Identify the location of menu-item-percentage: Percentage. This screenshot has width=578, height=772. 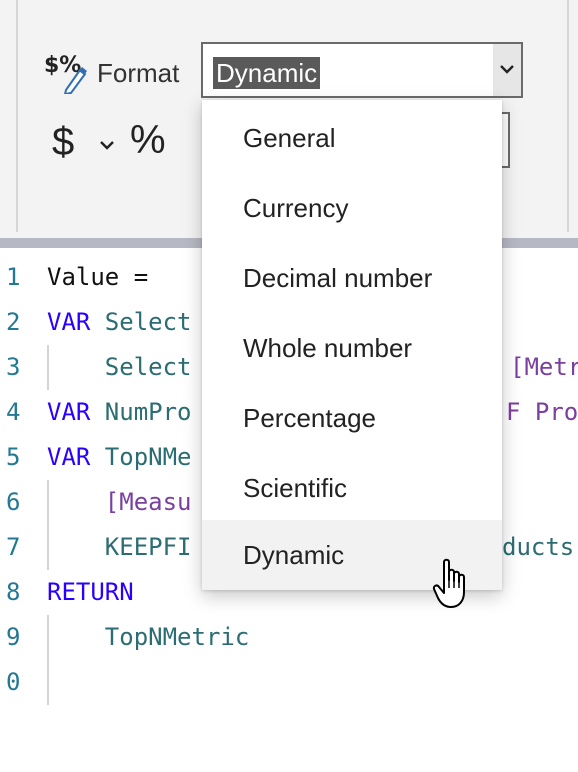
(352, 418).